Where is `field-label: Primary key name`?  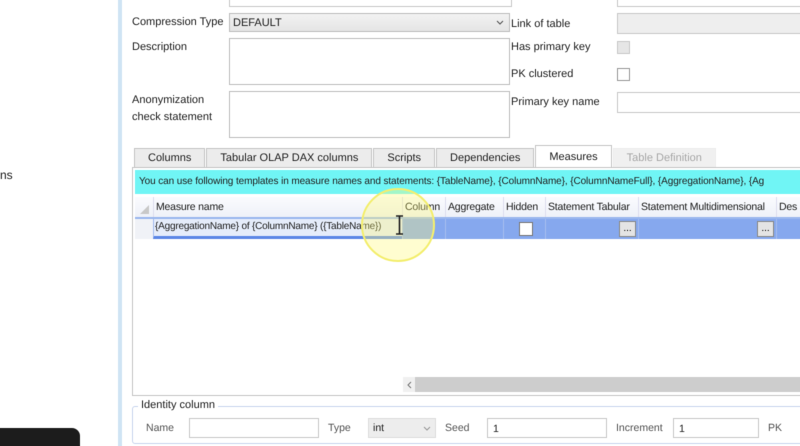
field-label: Primary key name is located at coordinates (556, 102).